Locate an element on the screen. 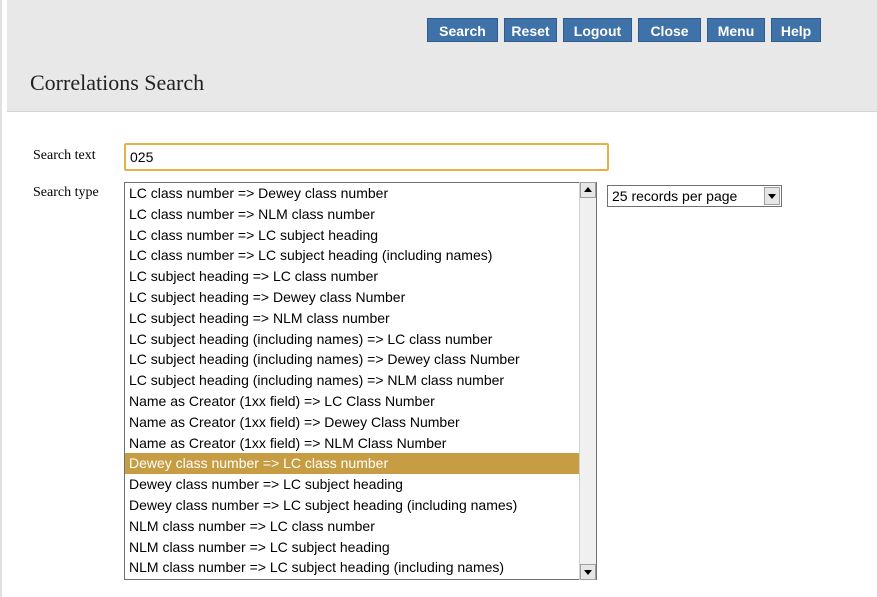 The height and width of the screenshot is (597, 877). search-type-option: Dewey class number => LC subject heading is located at coordinates (360, 484).